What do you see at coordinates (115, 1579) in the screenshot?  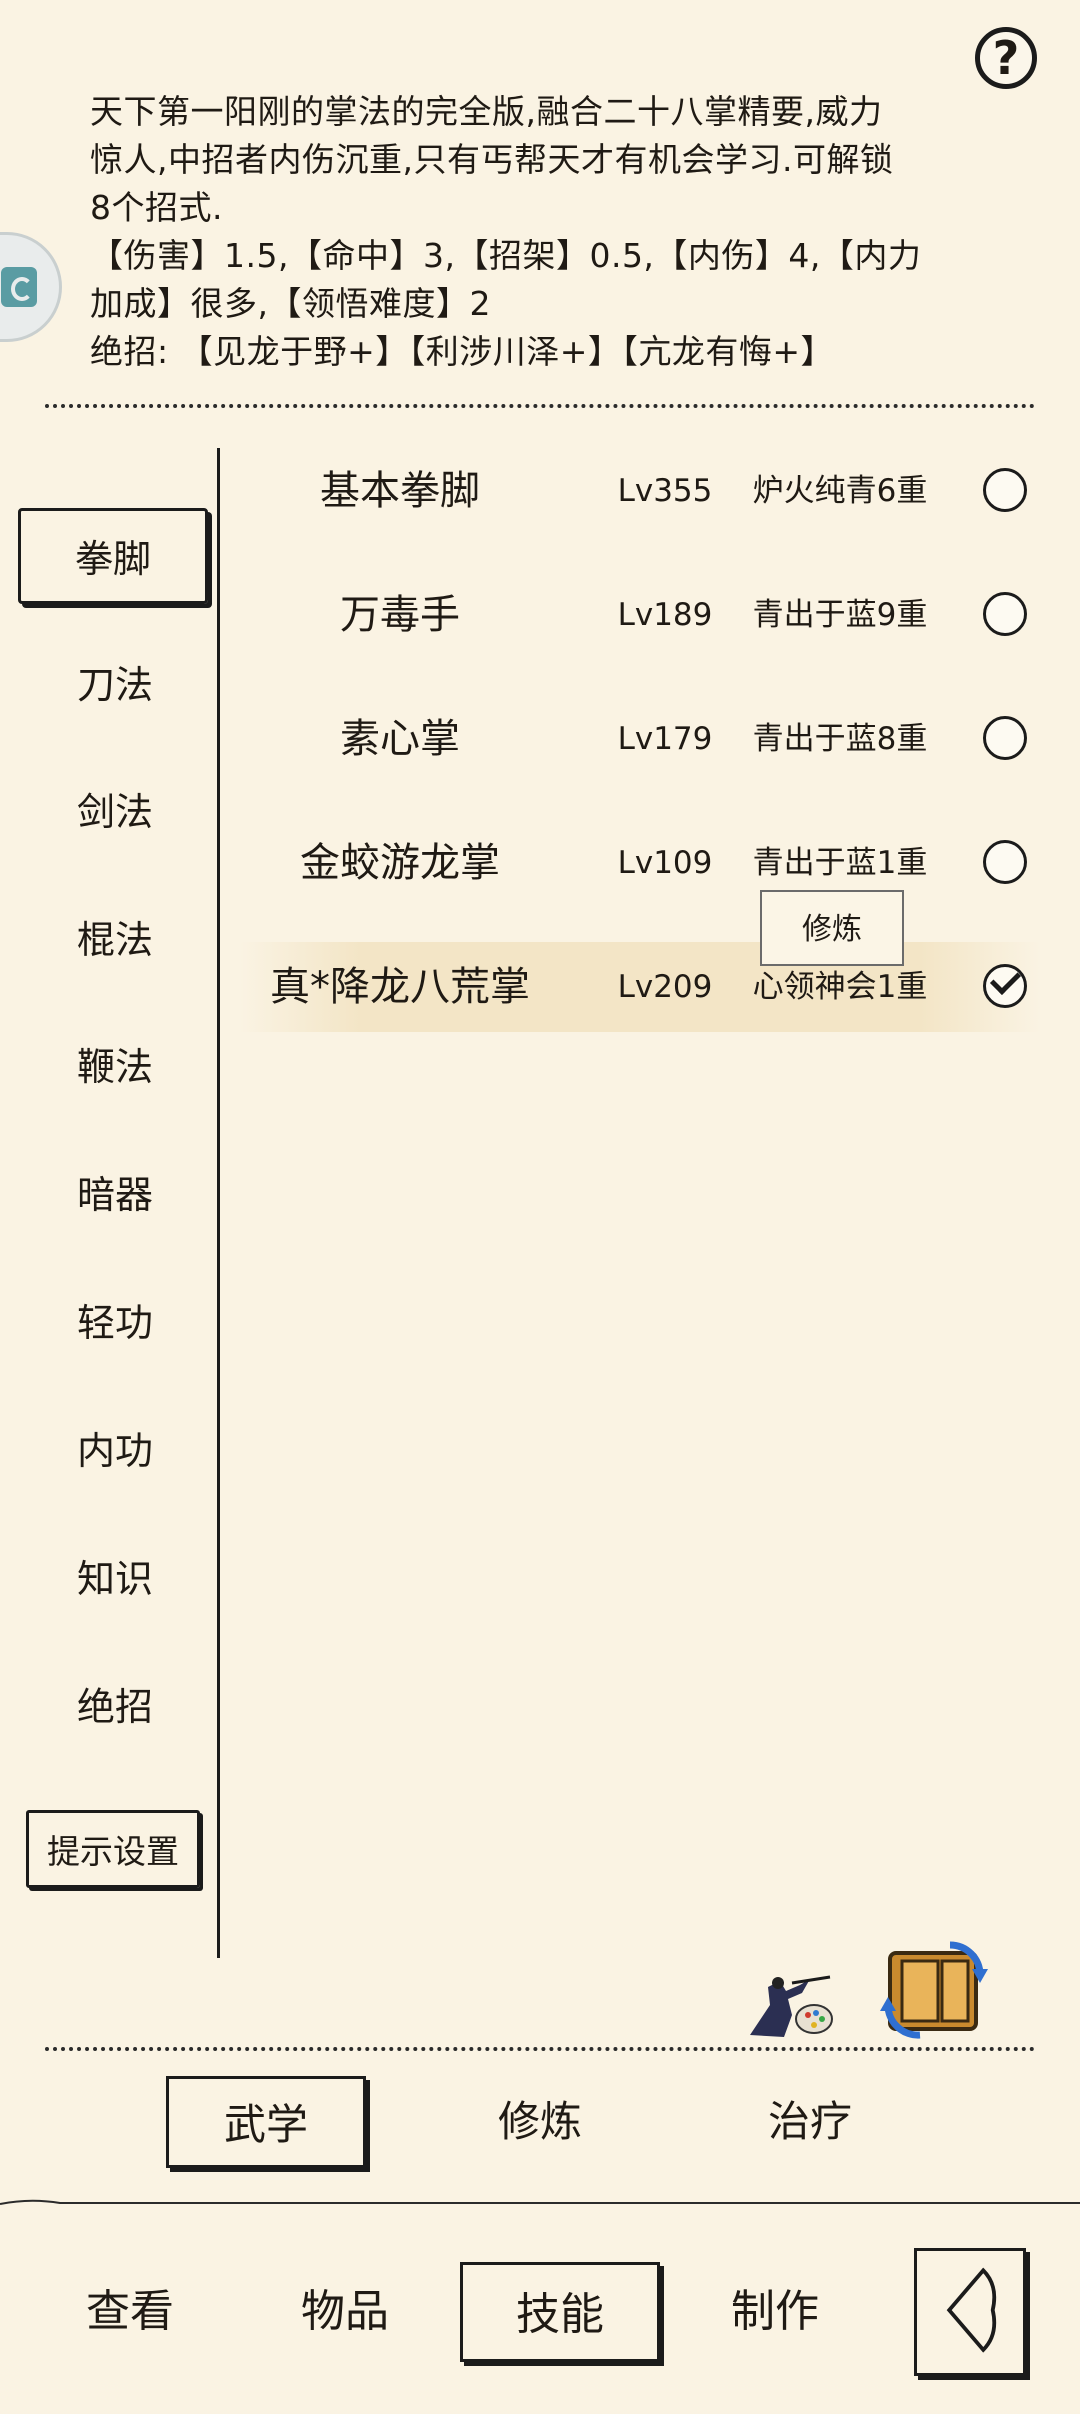 I see `category-zhishi: 知识` at bounding box center [115, 1579].